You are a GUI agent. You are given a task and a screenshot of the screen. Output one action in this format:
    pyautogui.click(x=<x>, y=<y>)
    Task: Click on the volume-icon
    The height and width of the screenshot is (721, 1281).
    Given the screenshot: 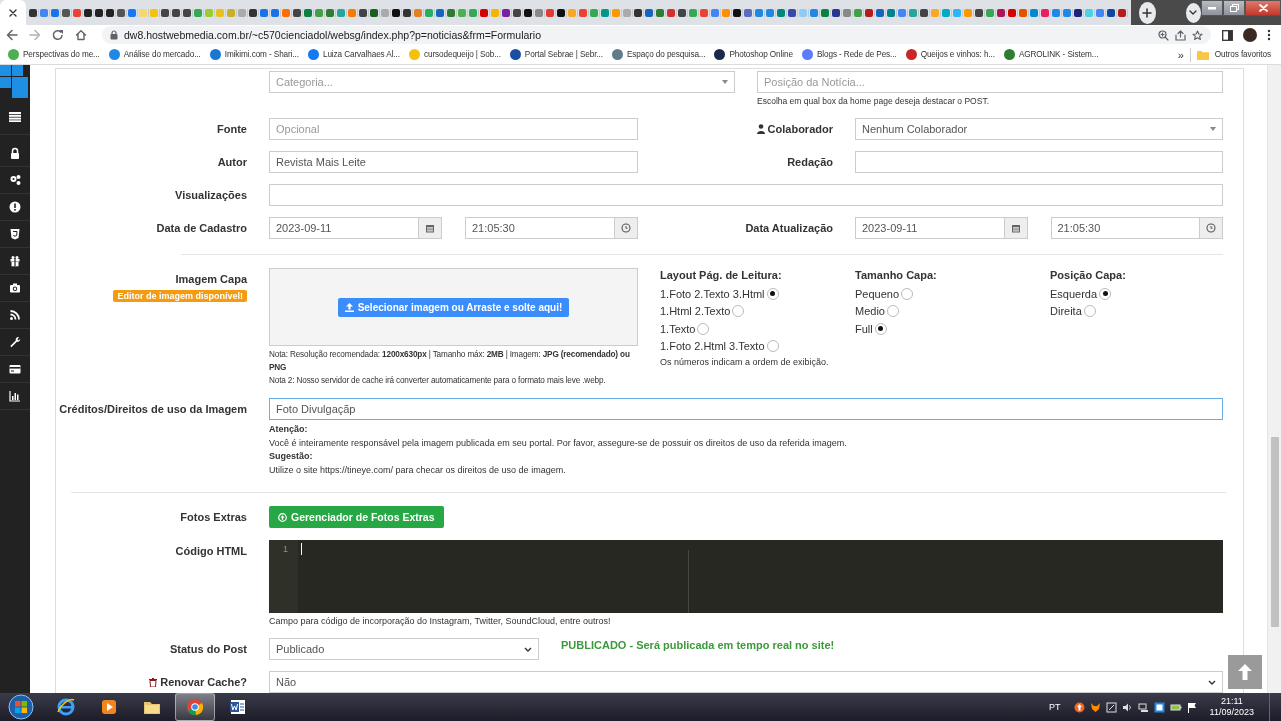 What is the action you would take?
    pyautogui.click(x=1127, y=707)
    